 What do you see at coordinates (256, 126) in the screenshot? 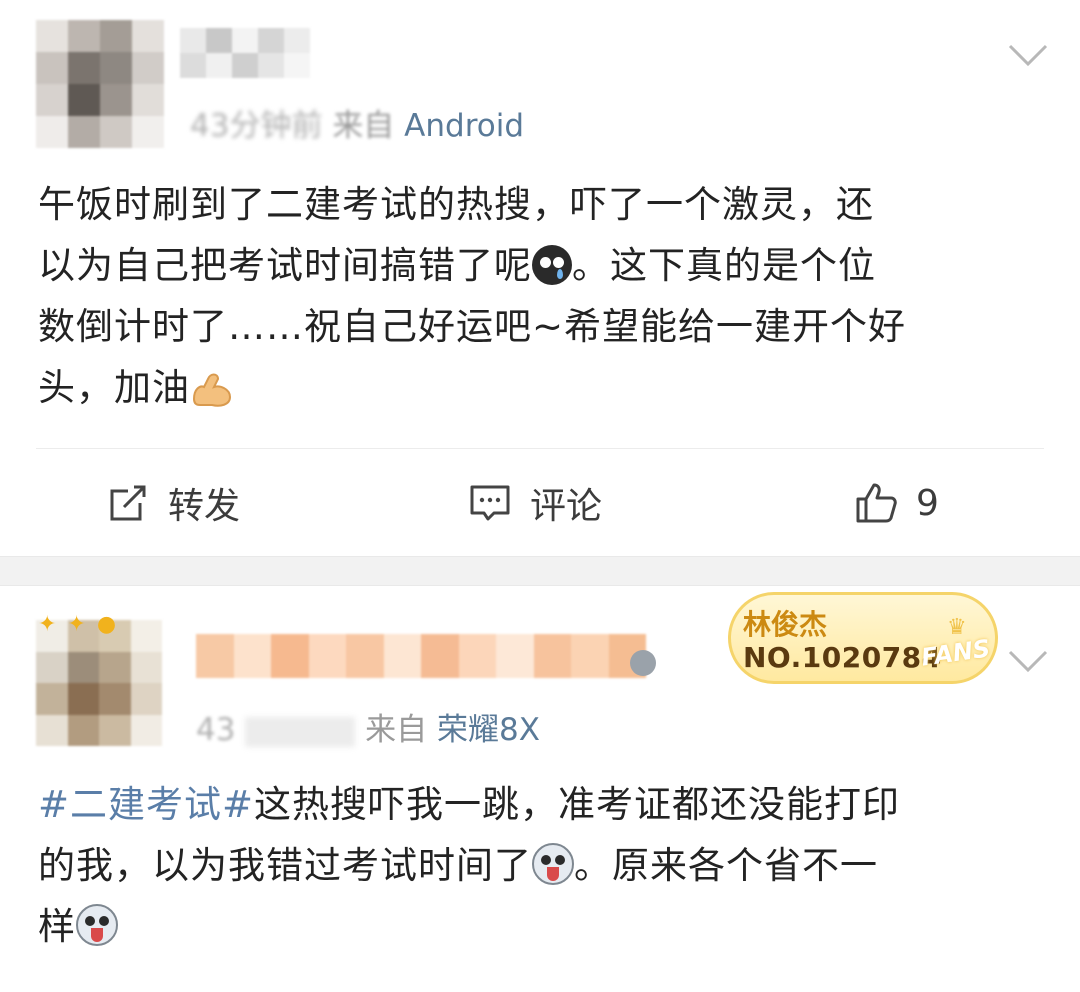
I see `post-time: 43分钟前` at bounding box center [256, 126].